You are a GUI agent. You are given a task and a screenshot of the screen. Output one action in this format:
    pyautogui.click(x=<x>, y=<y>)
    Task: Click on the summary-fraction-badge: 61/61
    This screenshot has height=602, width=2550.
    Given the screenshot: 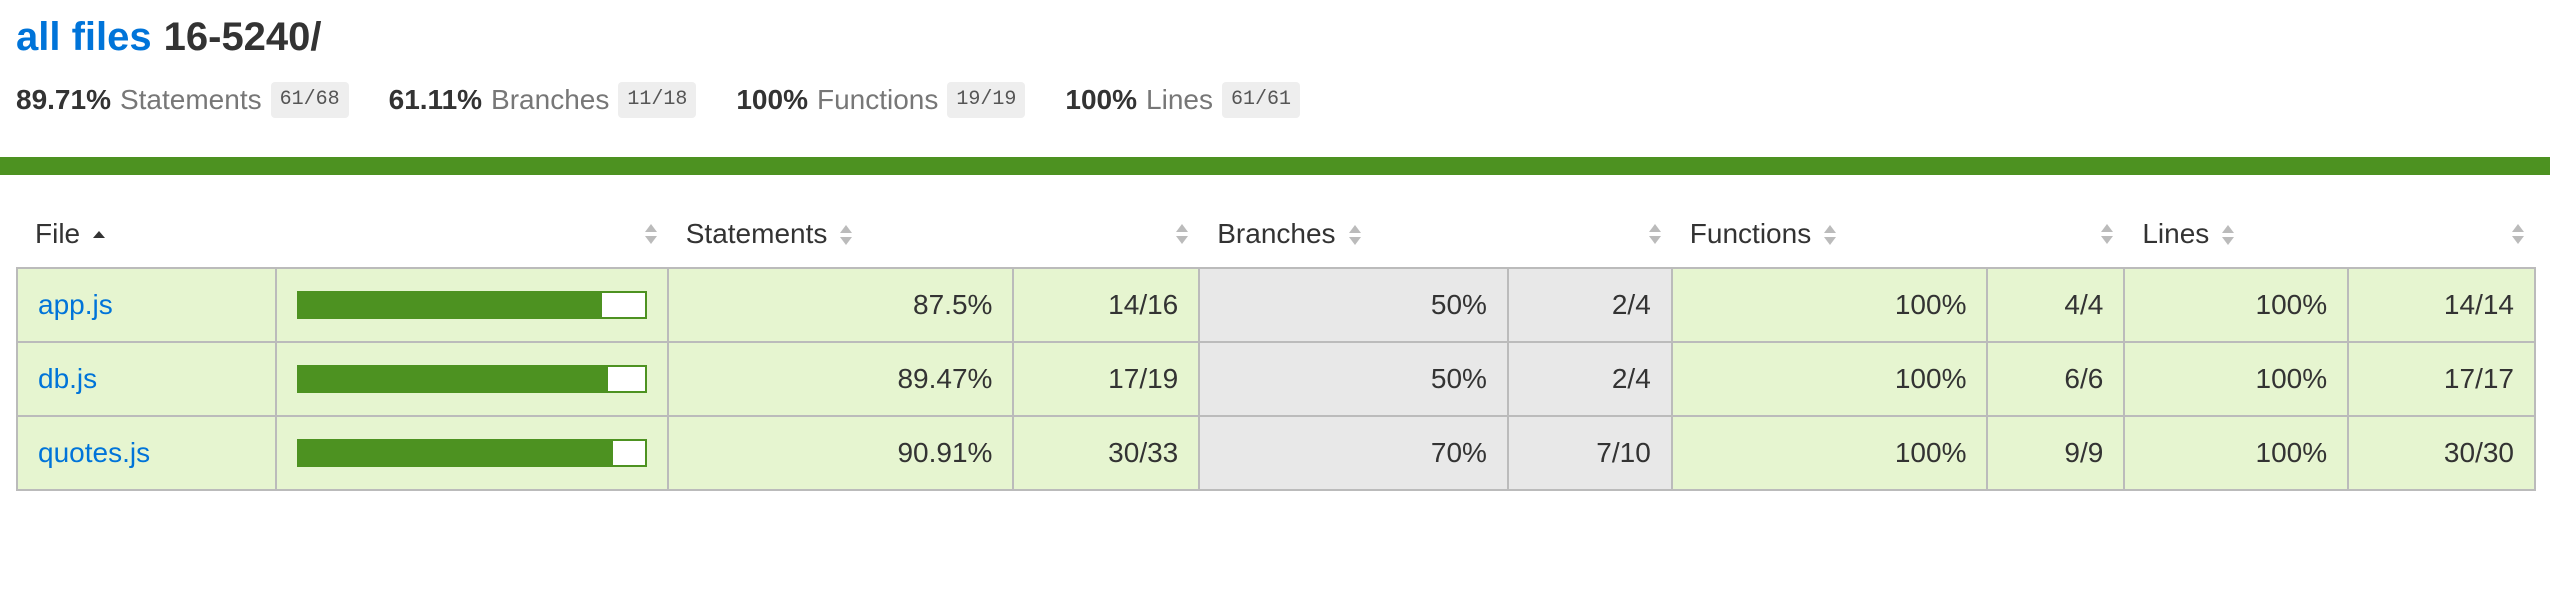 What is the action you would take?
    pyautogui.click(x=1260, y=100)
    